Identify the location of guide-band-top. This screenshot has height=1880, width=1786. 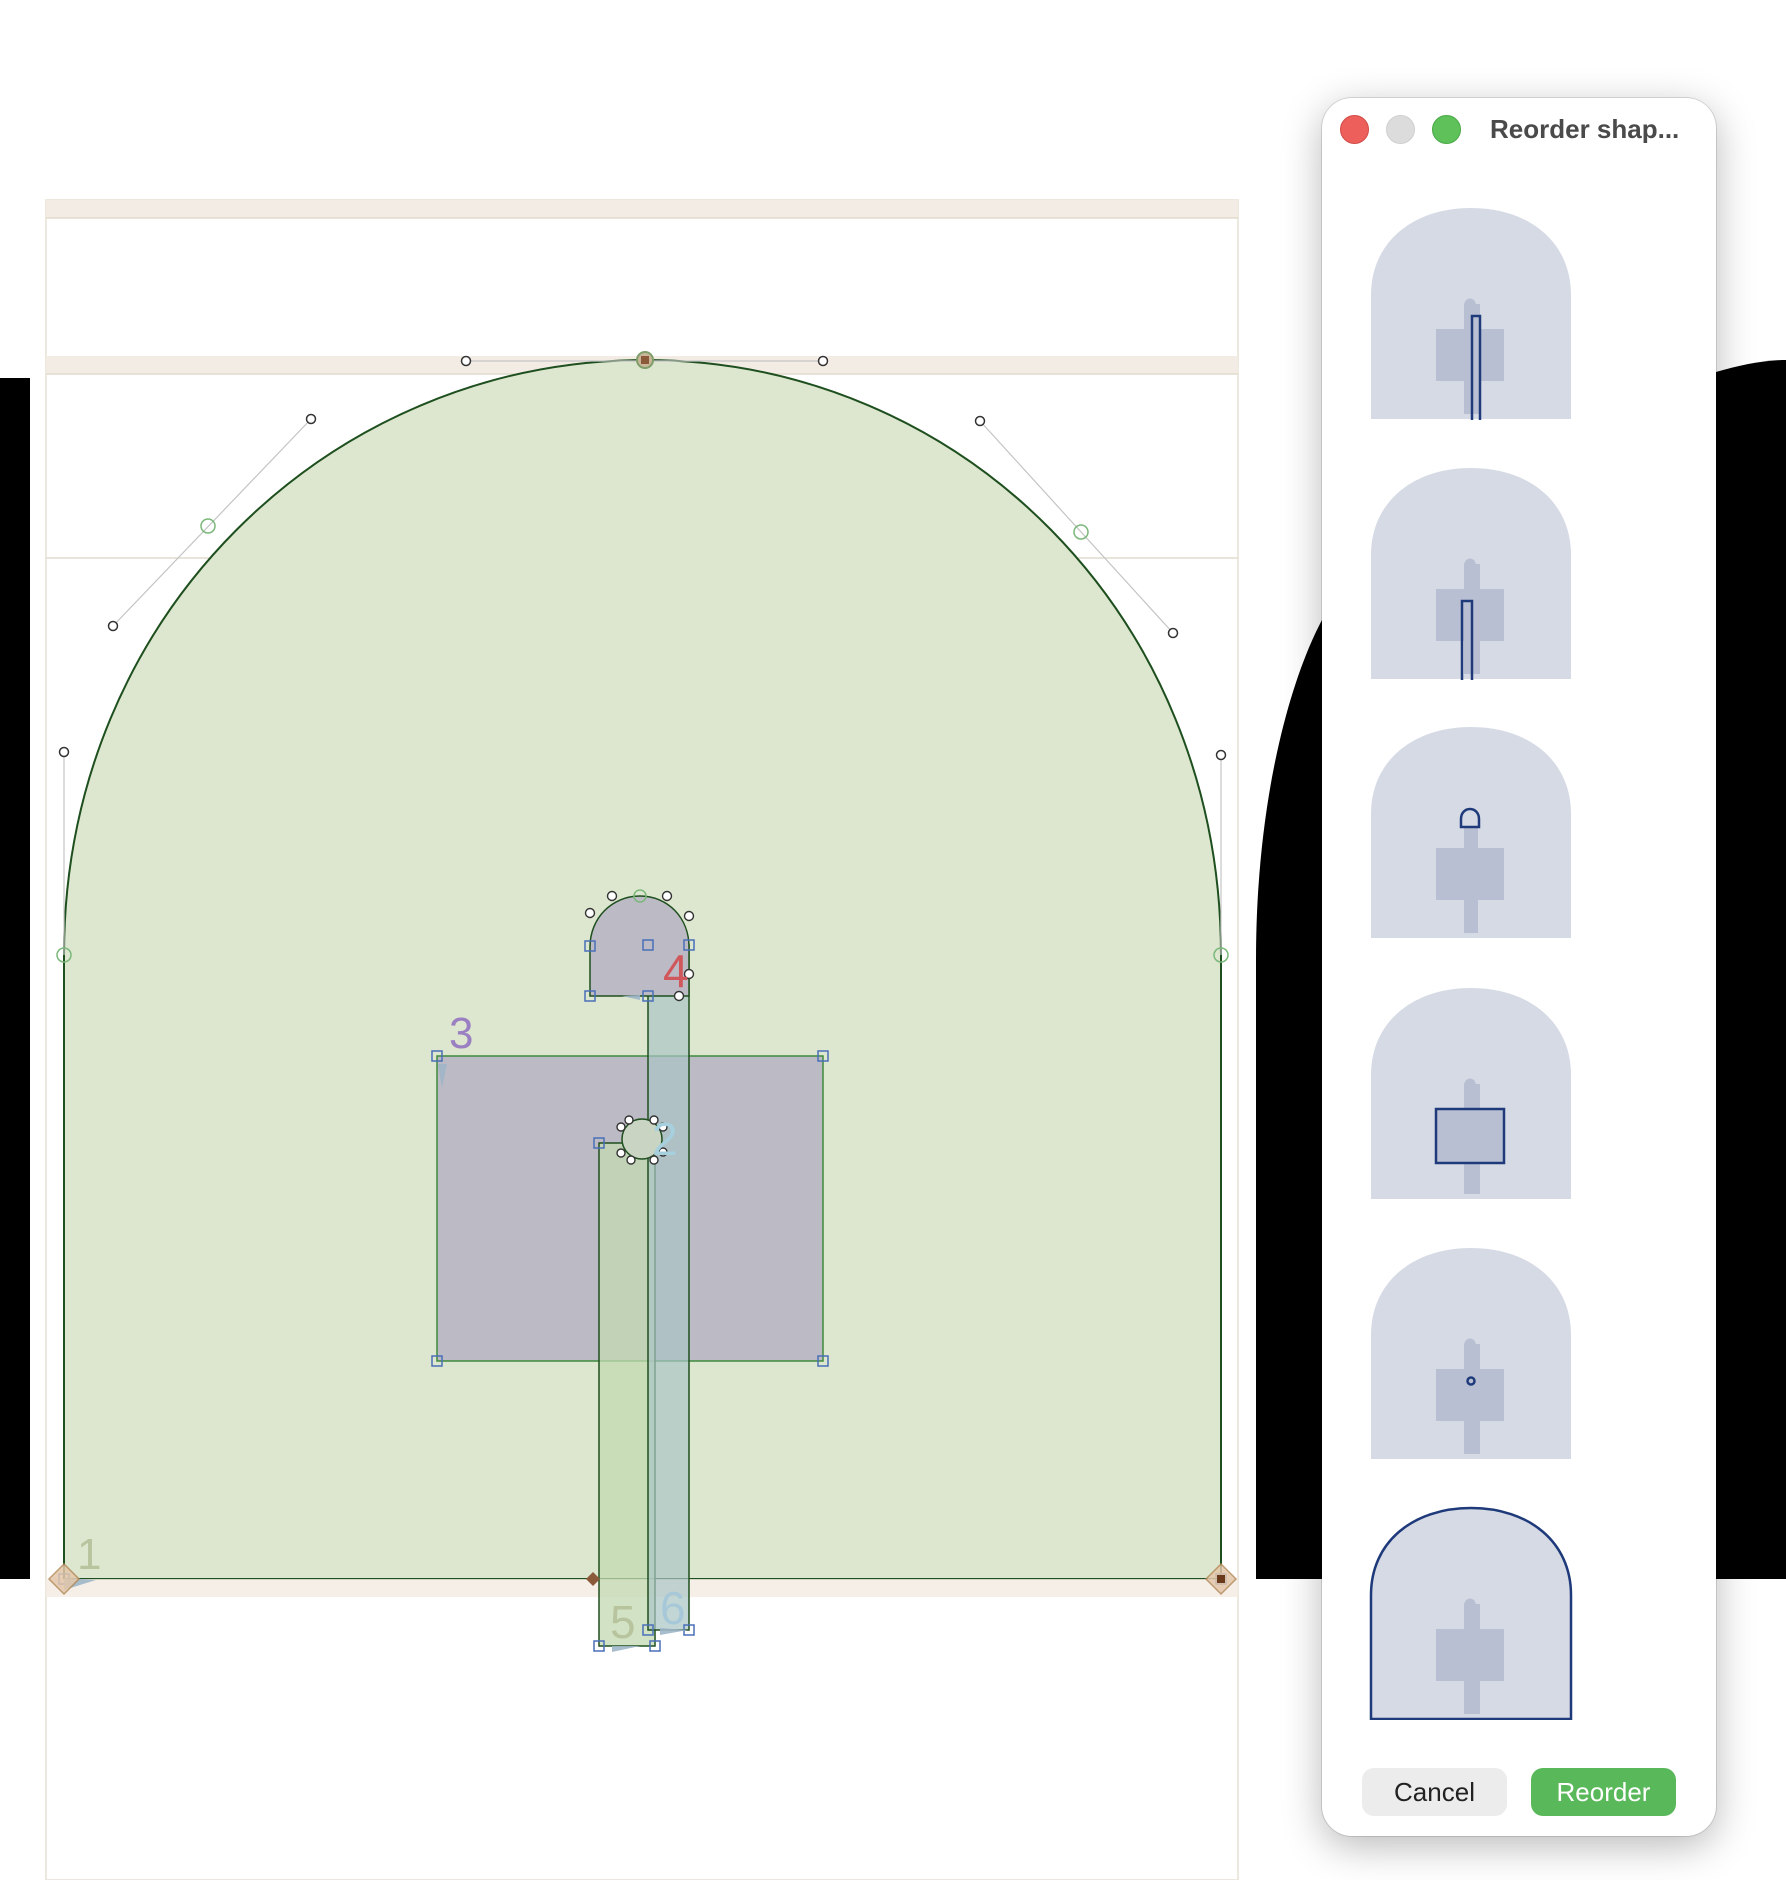
(642, 209).